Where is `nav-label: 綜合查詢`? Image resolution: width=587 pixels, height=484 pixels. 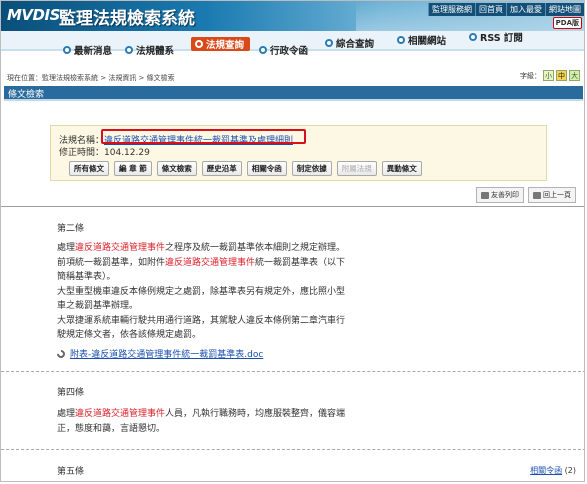
nav-label: 綜合查詢 is located at coordinates (355, 44).